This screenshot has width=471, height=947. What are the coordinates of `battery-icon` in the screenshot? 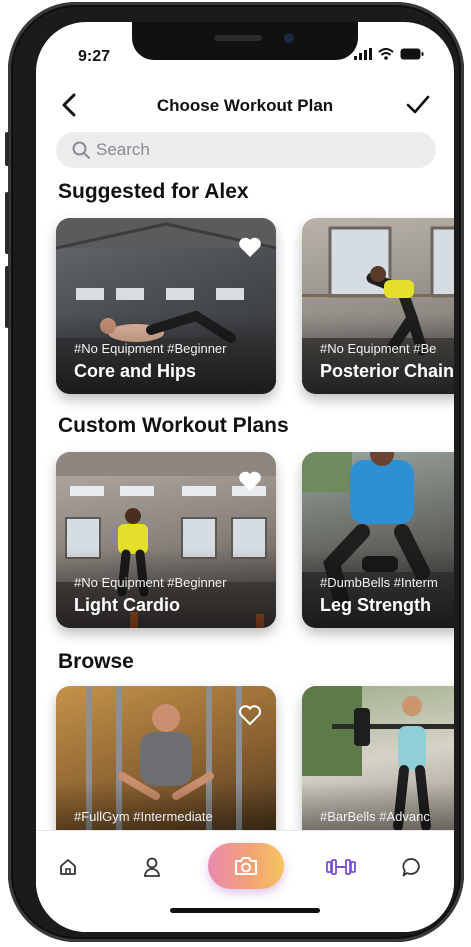 It's located at (412, 54).